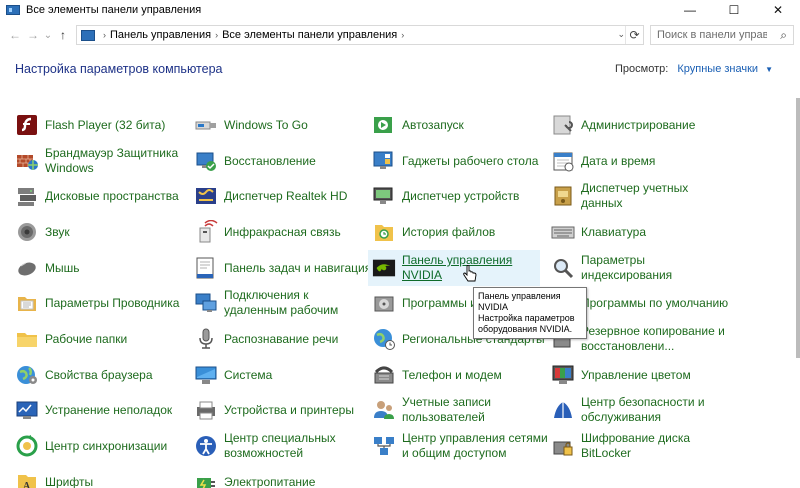  Describe the element at coordinates (105, 161) in the screenshot. I see `control-panel-item: Брандмауэр Защитника Windows` at that location.